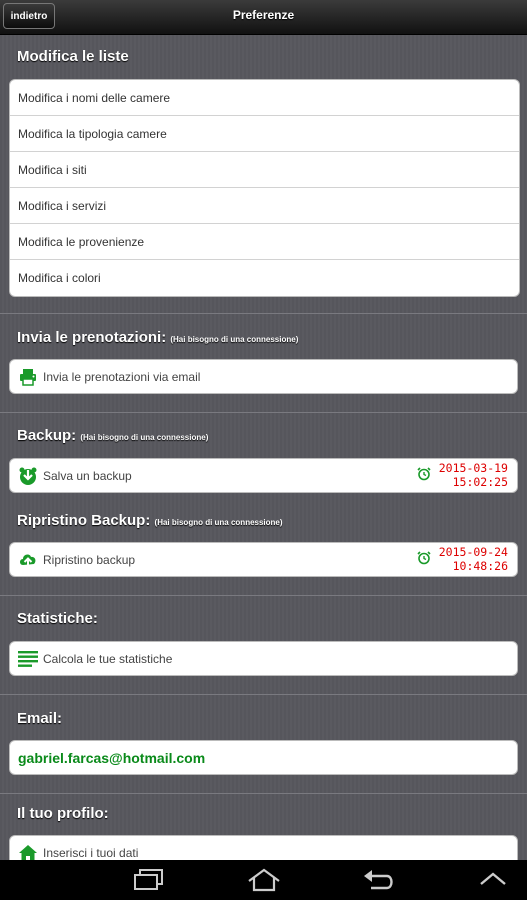 This screenshot has height=900, width=527. Describe the element at coordinates (57, 618) in the screenshot. I see `stats-section-title: Statistiche:` at that location.